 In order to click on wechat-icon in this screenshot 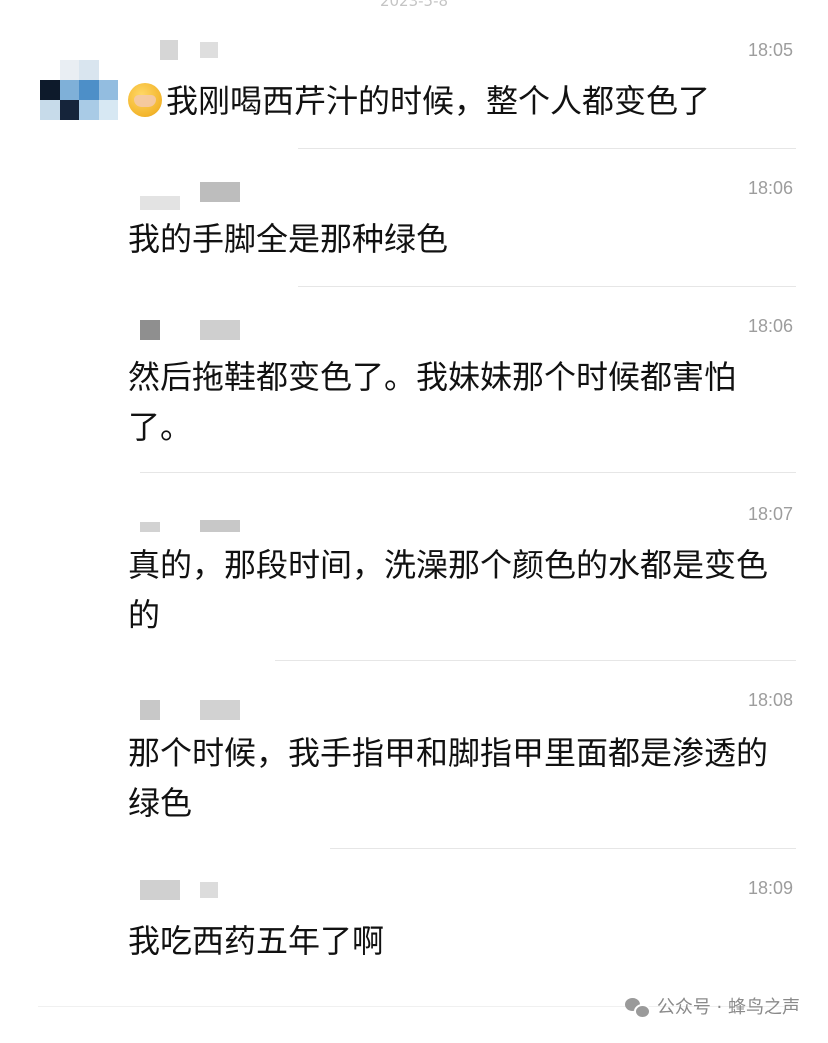, I will do `click(637, 1007)`.